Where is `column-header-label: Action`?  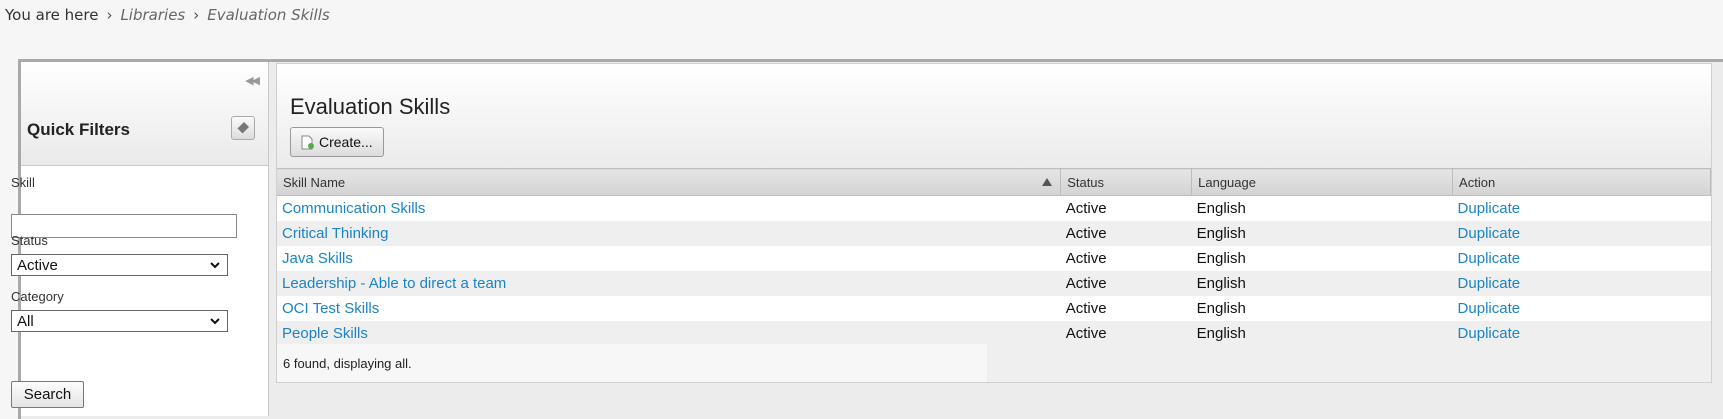 column-header-label: Action is located at coordinates (1477, 182).